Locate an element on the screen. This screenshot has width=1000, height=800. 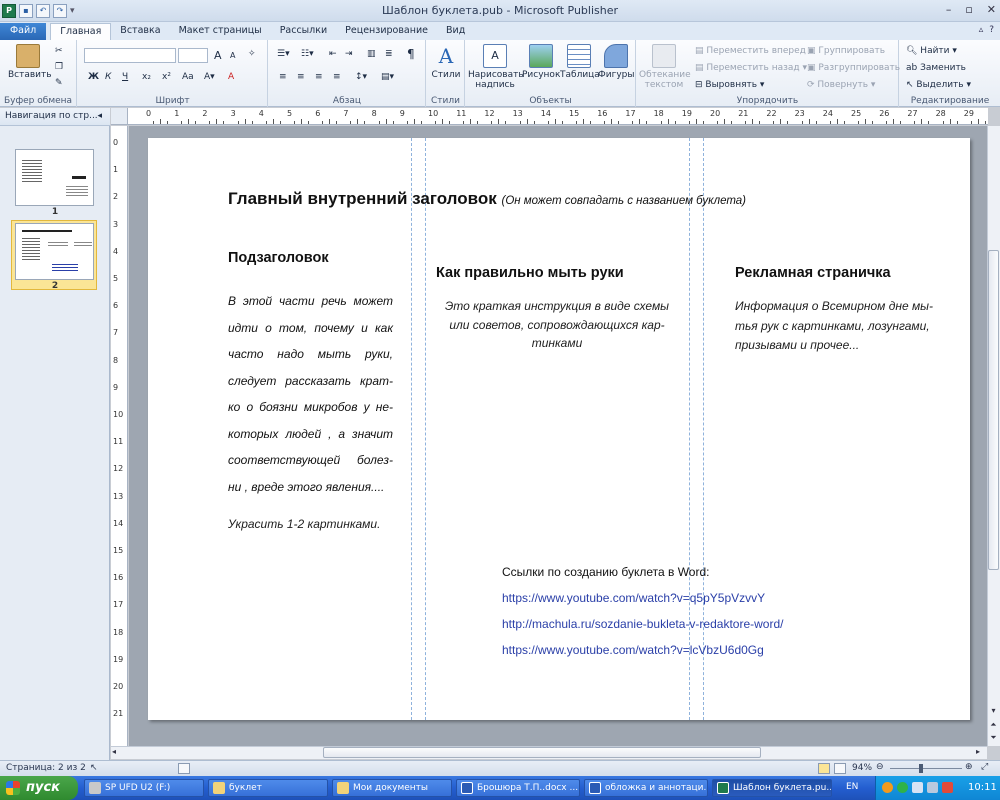
align-center-icon: ≡ is located at coordinates (301, 77).